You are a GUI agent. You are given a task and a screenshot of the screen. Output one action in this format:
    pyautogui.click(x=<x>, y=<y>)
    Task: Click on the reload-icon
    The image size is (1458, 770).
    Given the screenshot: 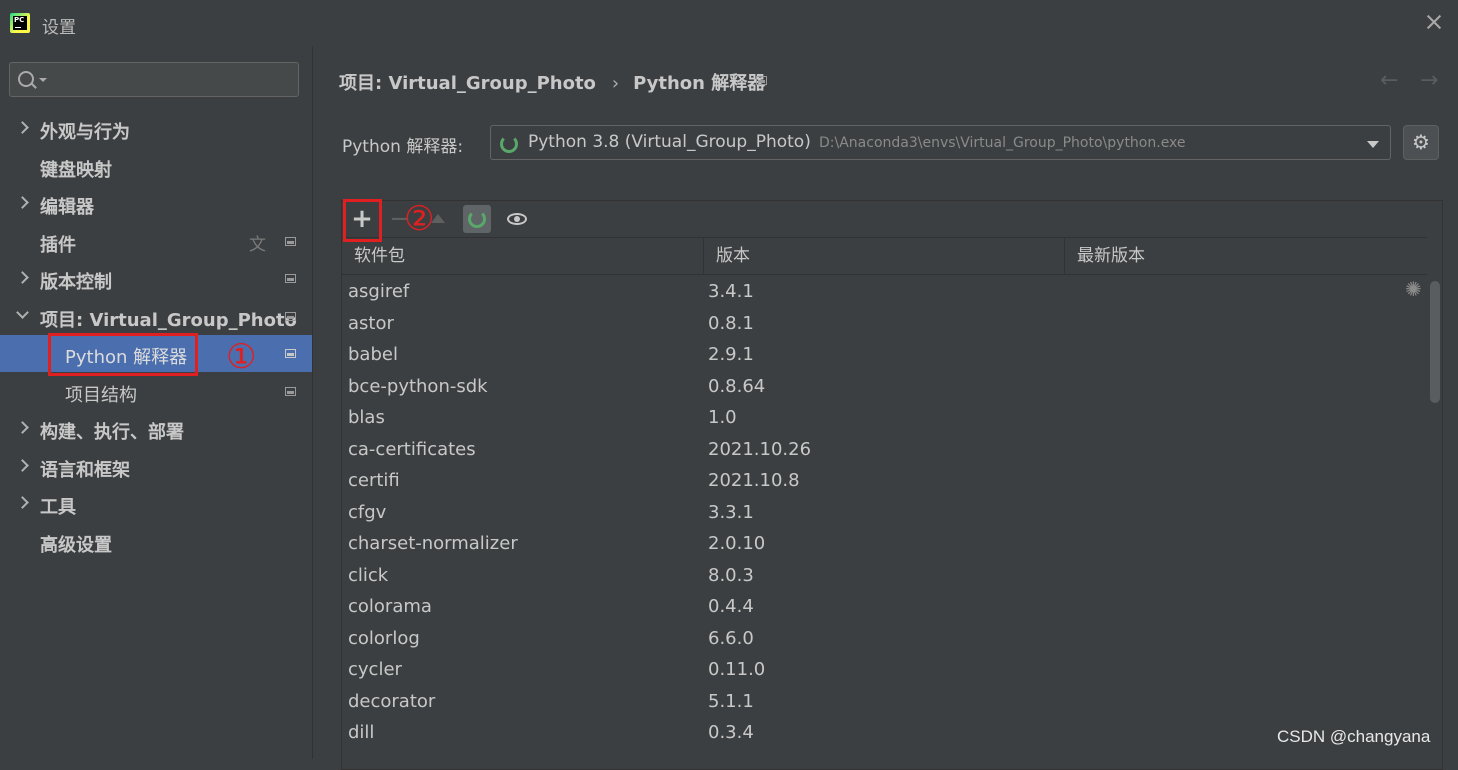 What is the action you would take?
    pyautogui.click(x=477, y=219)
    